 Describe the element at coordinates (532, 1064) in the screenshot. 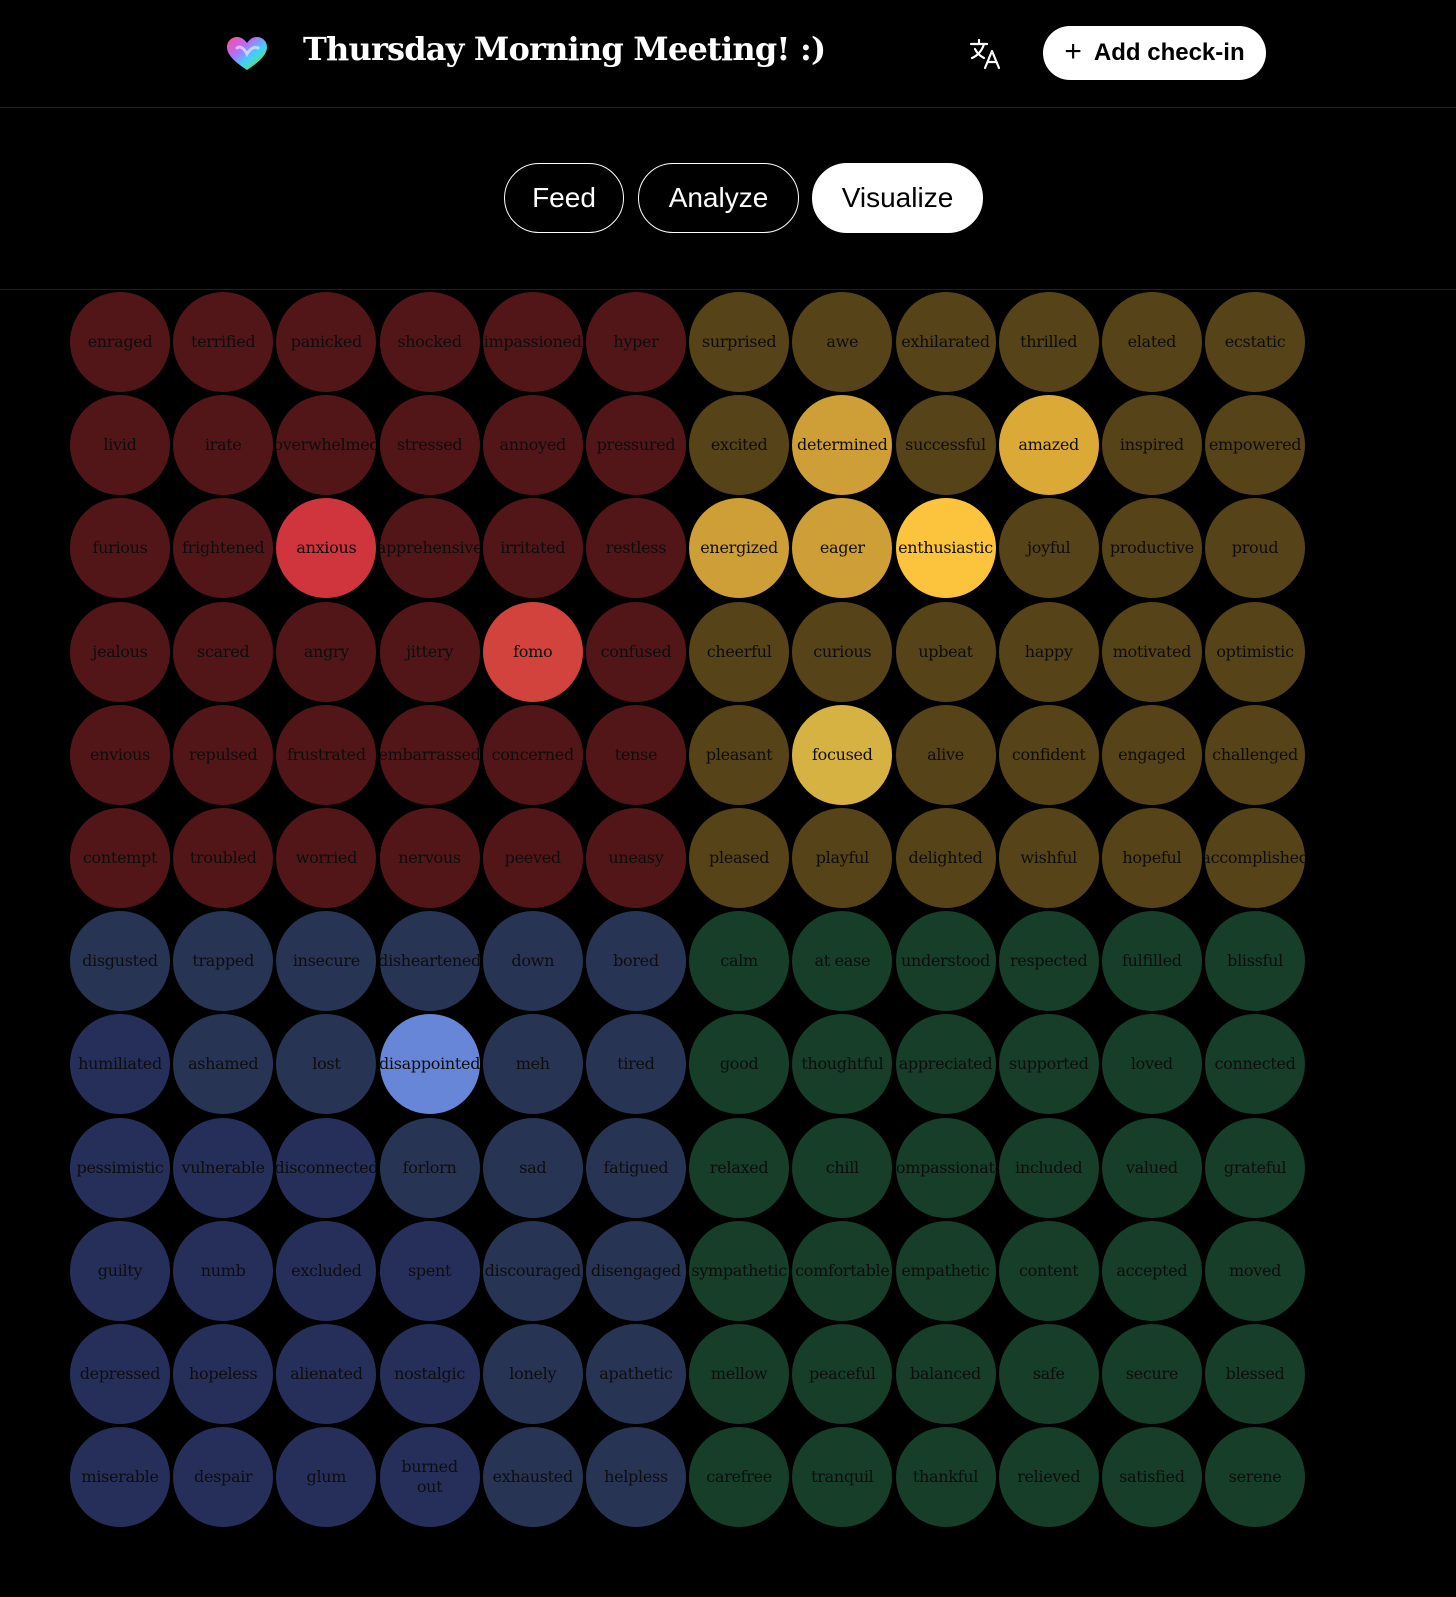

I see `mood-bubble: meh` at that location.